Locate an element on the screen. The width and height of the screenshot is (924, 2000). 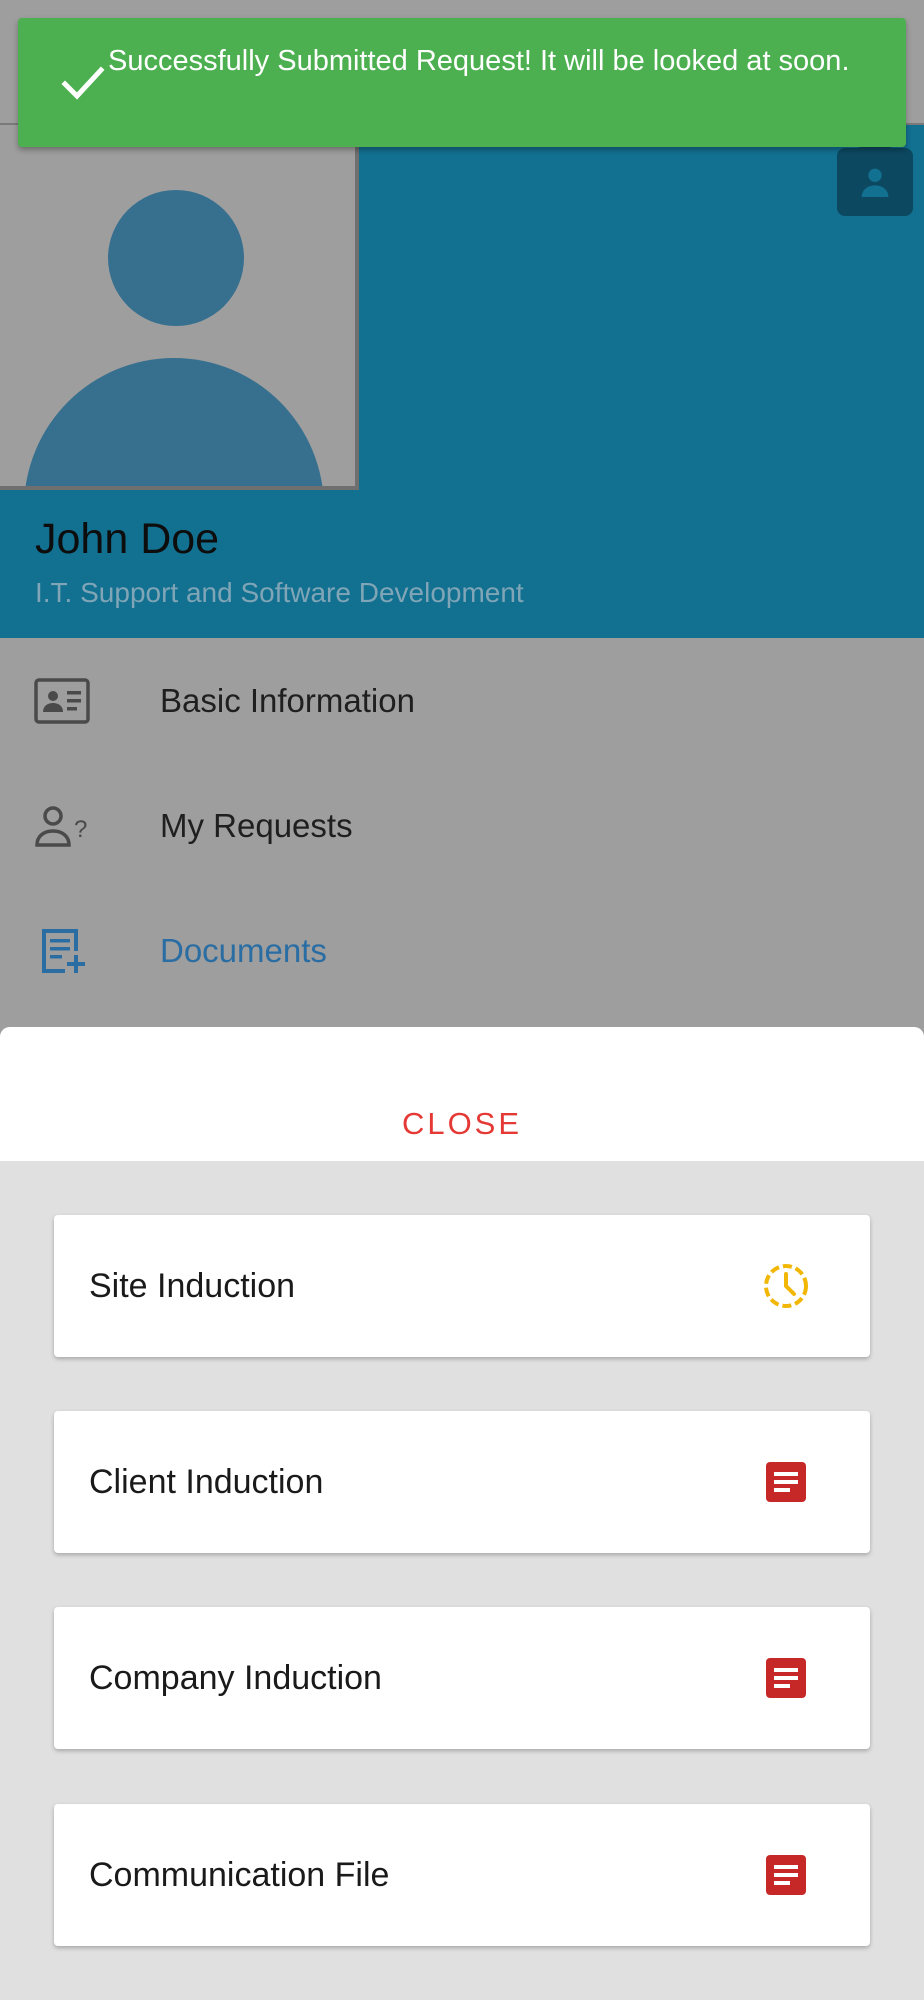
document-title: Client Induction is located at coordinates (206, 1481).